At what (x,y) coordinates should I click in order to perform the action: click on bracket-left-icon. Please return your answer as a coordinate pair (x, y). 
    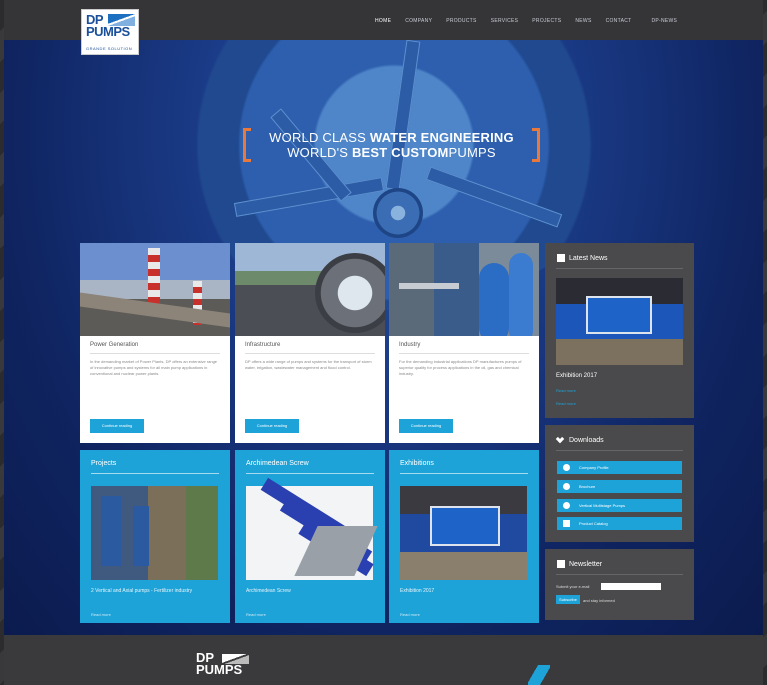
    Looking at the image, I should click on (247, 145).